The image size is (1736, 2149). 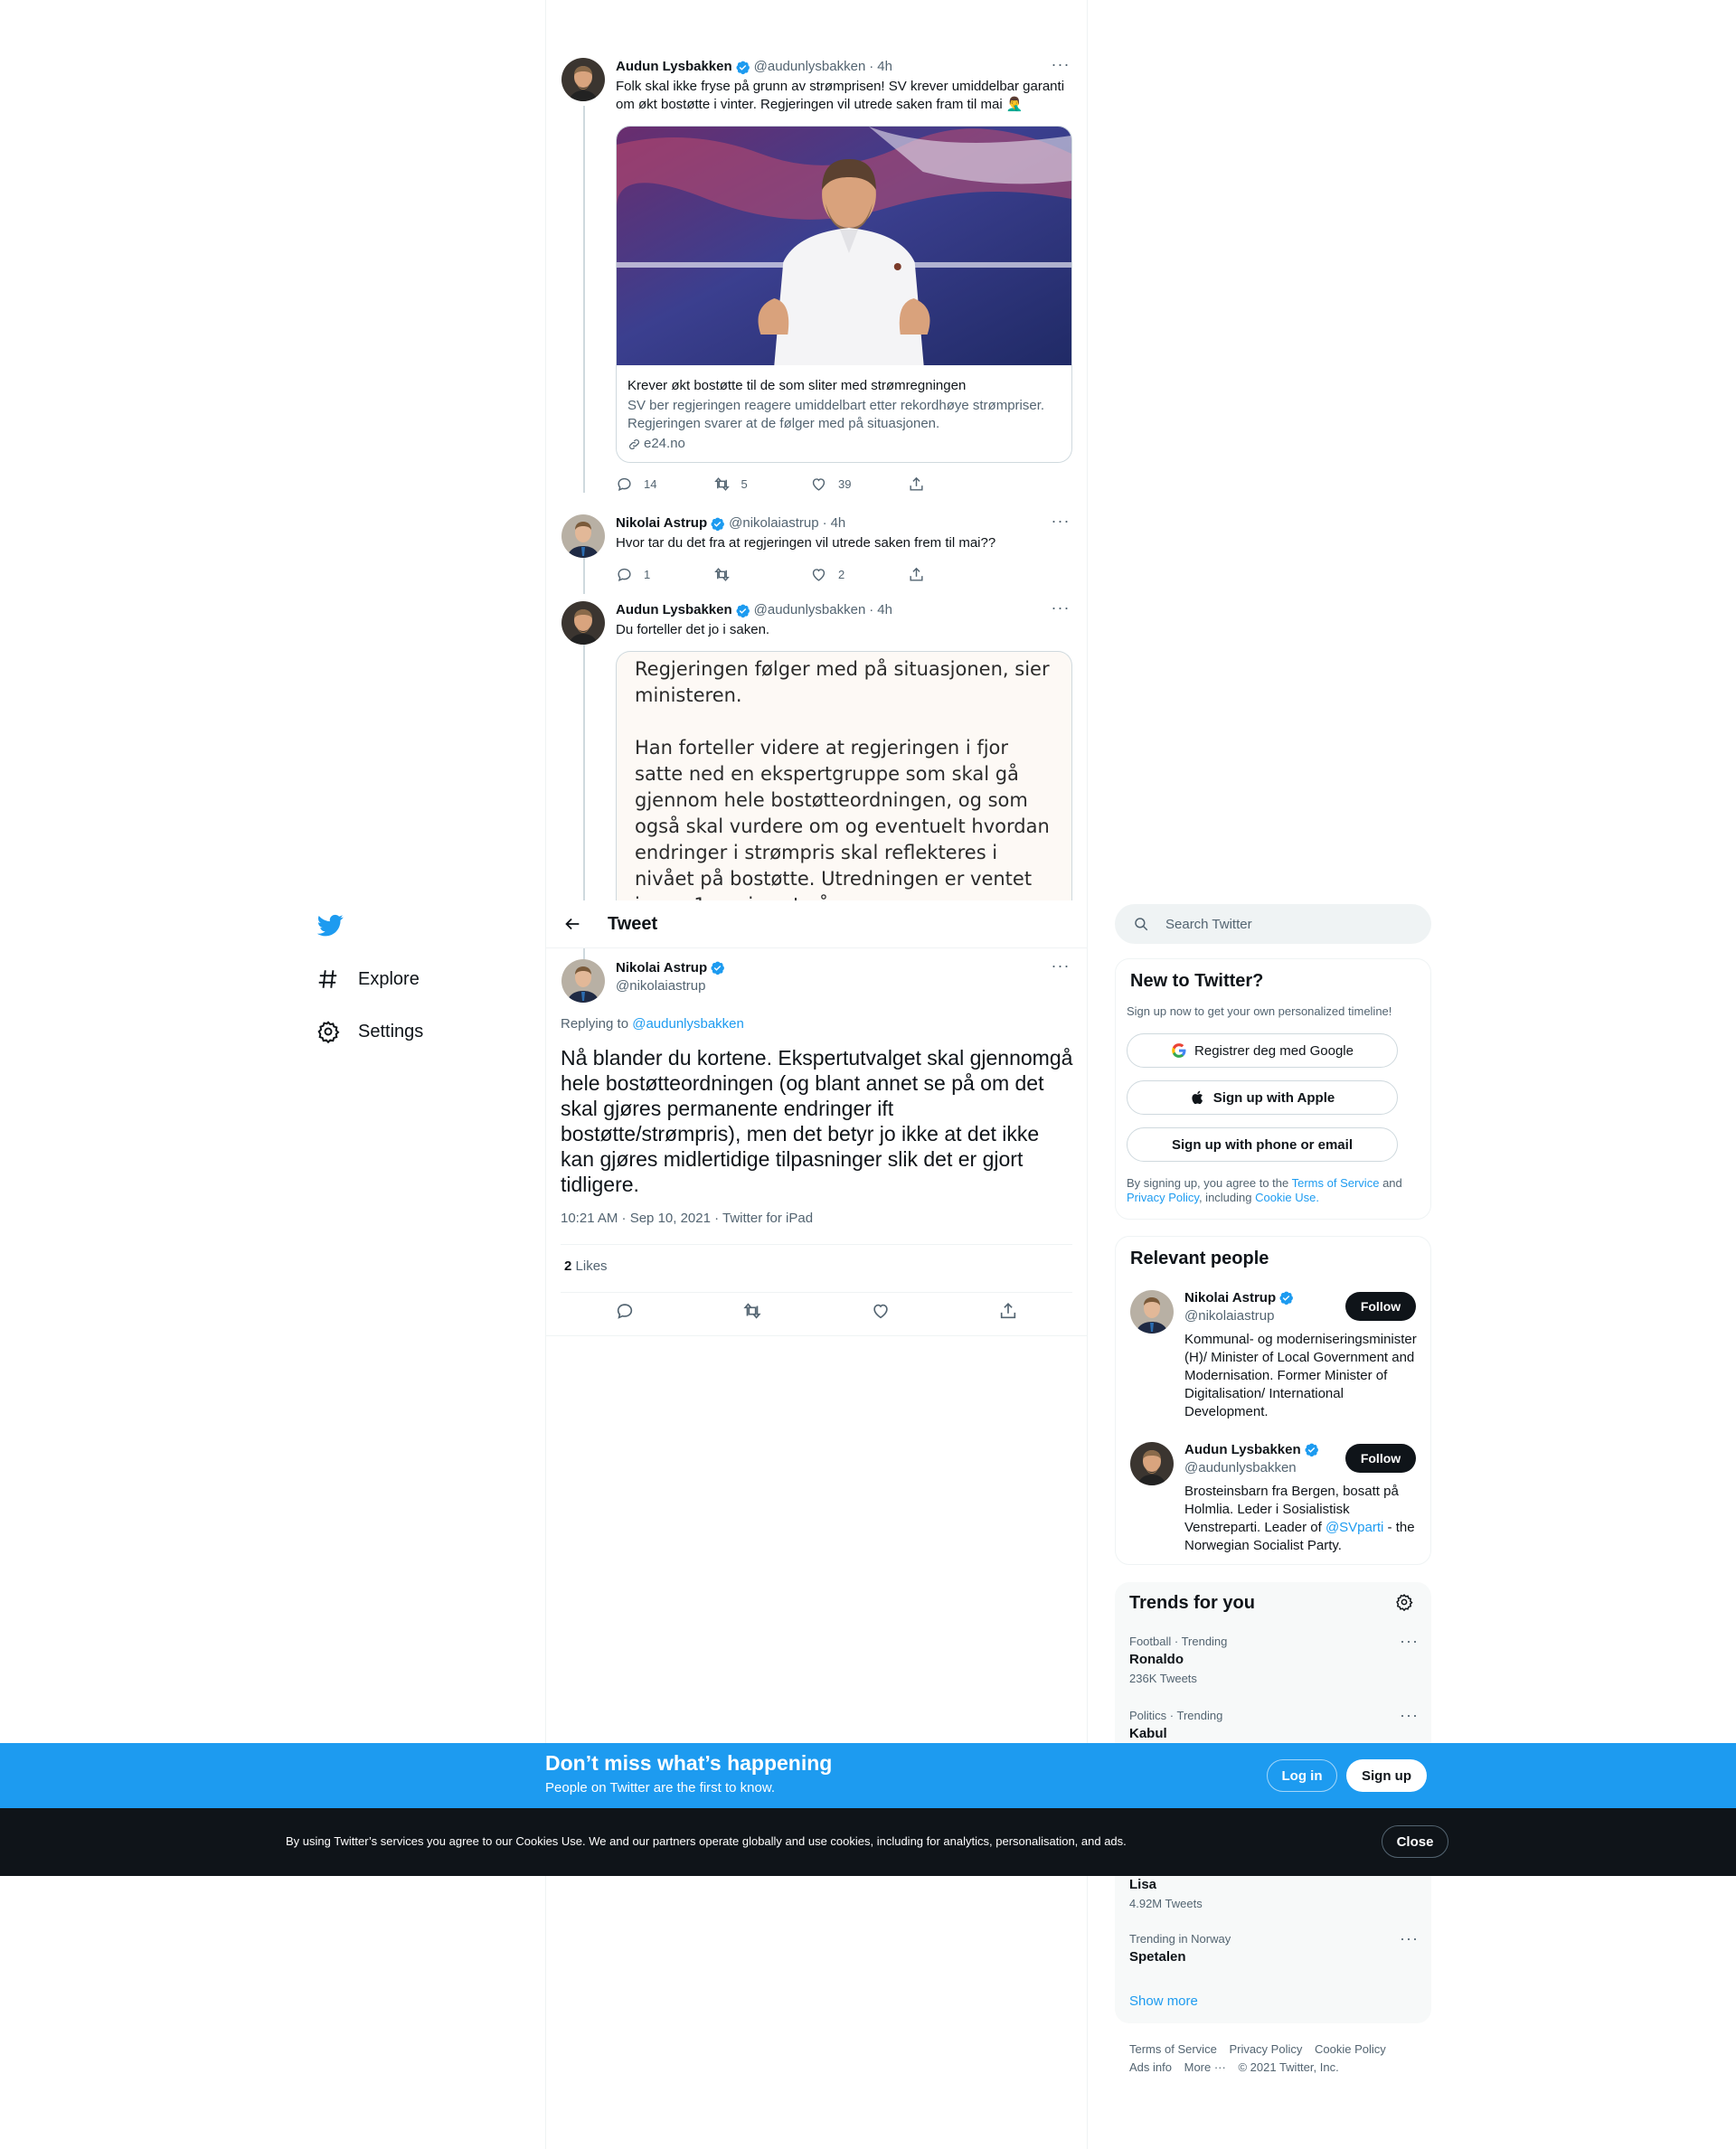 What do you see at coordinates (664, 574) in the screenshot?
I see `reply-button: 1` at bounding box center [664, 574].